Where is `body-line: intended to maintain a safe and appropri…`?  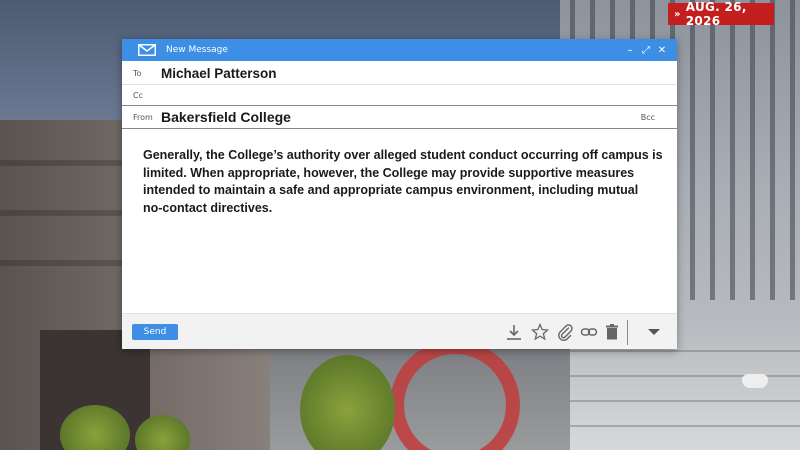
body-line: intended to maintain a safe and appropri… is located at coordinates (391, 190).